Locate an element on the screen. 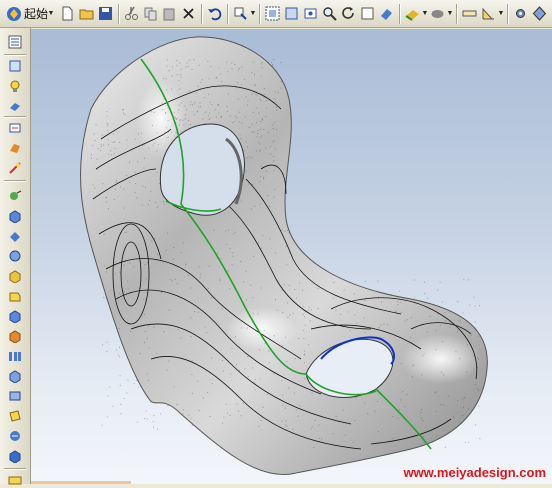 The height and width of the screenshot is (488, 552). extrude-icon is located at coordinates (14, 216).